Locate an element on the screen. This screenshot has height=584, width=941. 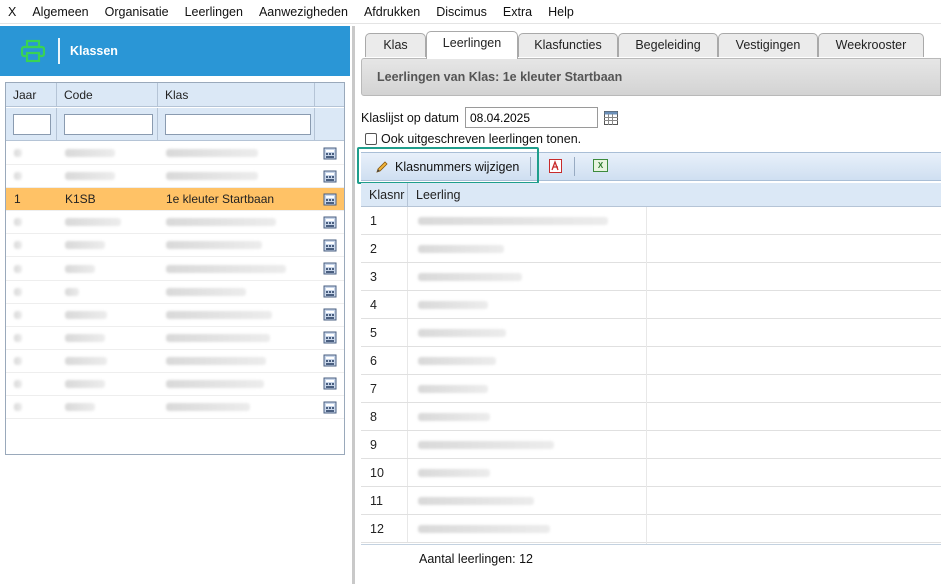
col-jaar: Jaar is located at coordinates (31, 95).